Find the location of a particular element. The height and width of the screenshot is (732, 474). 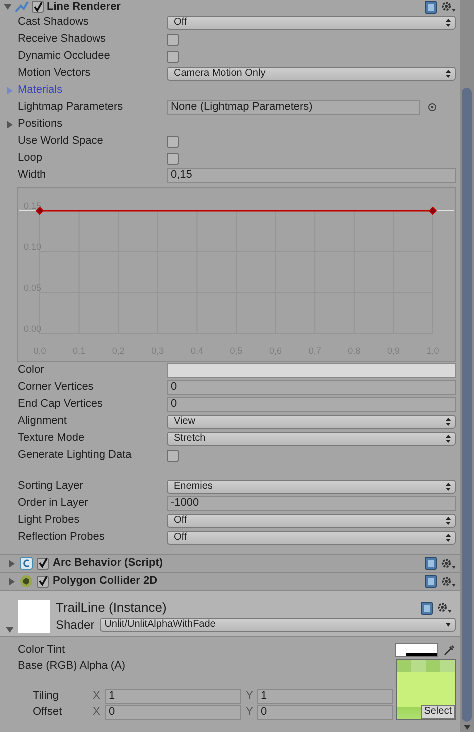

property-label: Motion Vectors is located at coordinates (54, 74).